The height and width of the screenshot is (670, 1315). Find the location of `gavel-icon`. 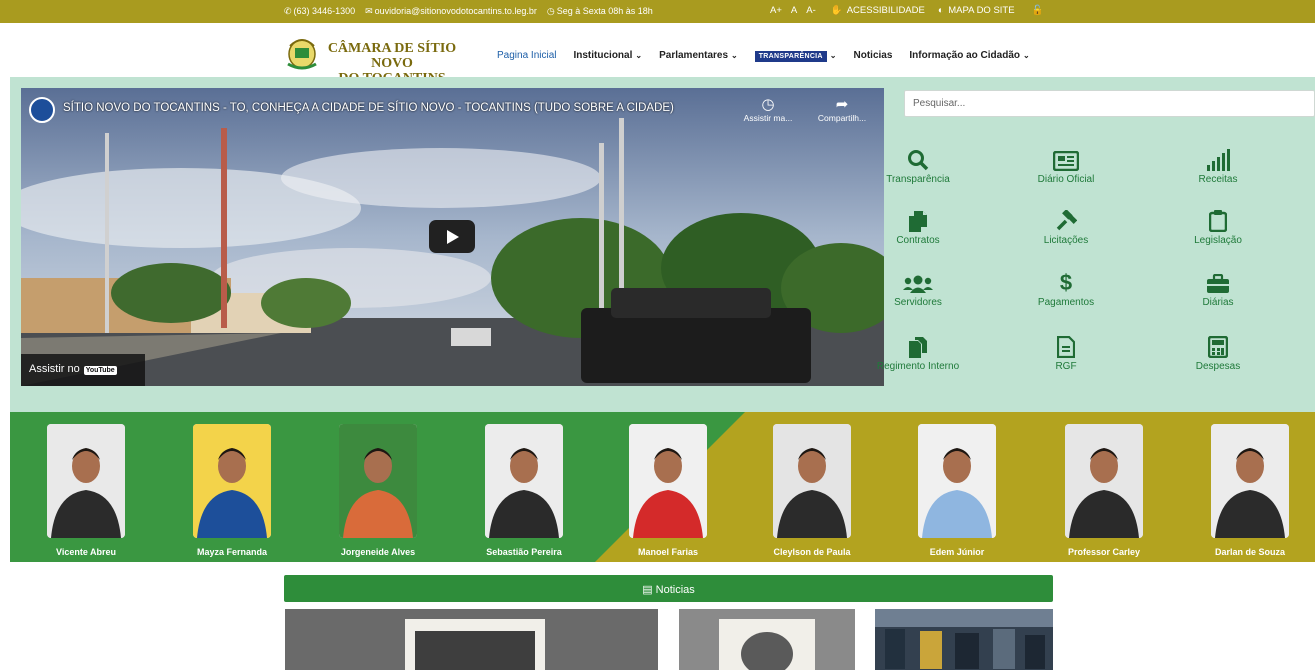

gavel-icon is located at coordinates (1066, 221).